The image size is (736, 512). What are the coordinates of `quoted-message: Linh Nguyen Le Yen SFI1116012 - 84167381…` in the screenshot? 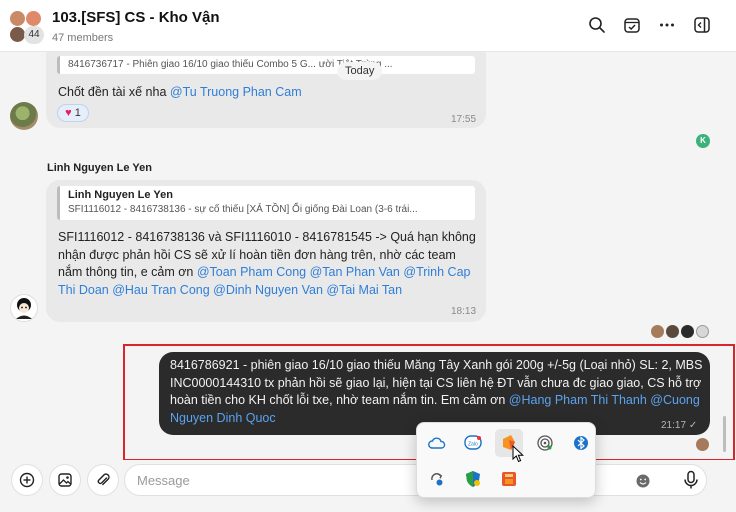 It's located at (266, 203).